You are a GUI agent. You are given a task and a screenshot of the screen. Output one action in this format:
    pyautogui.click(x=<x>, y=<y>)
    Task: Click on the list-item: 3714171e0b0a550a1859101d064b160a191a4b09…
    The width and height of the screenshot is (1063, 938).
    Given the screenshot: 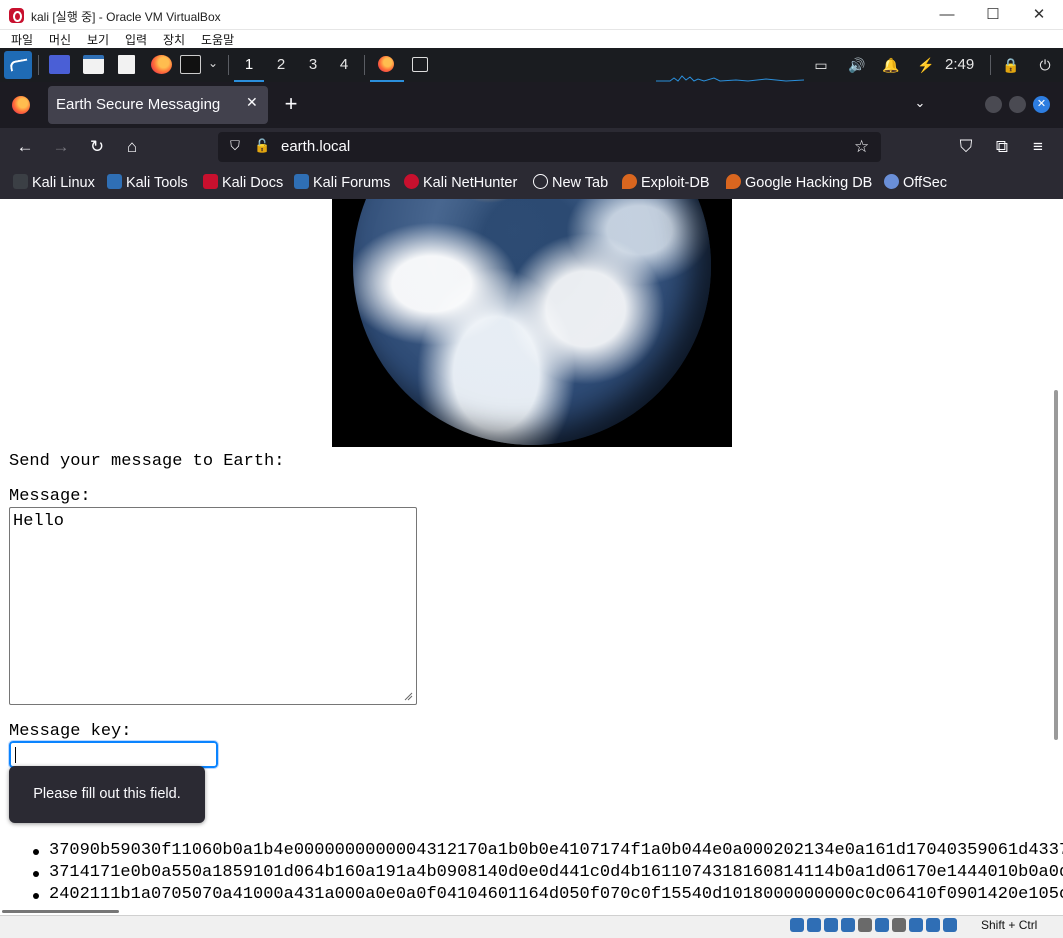 What is the action you would take?
    pyautogui.click(x=546, y=873)
    